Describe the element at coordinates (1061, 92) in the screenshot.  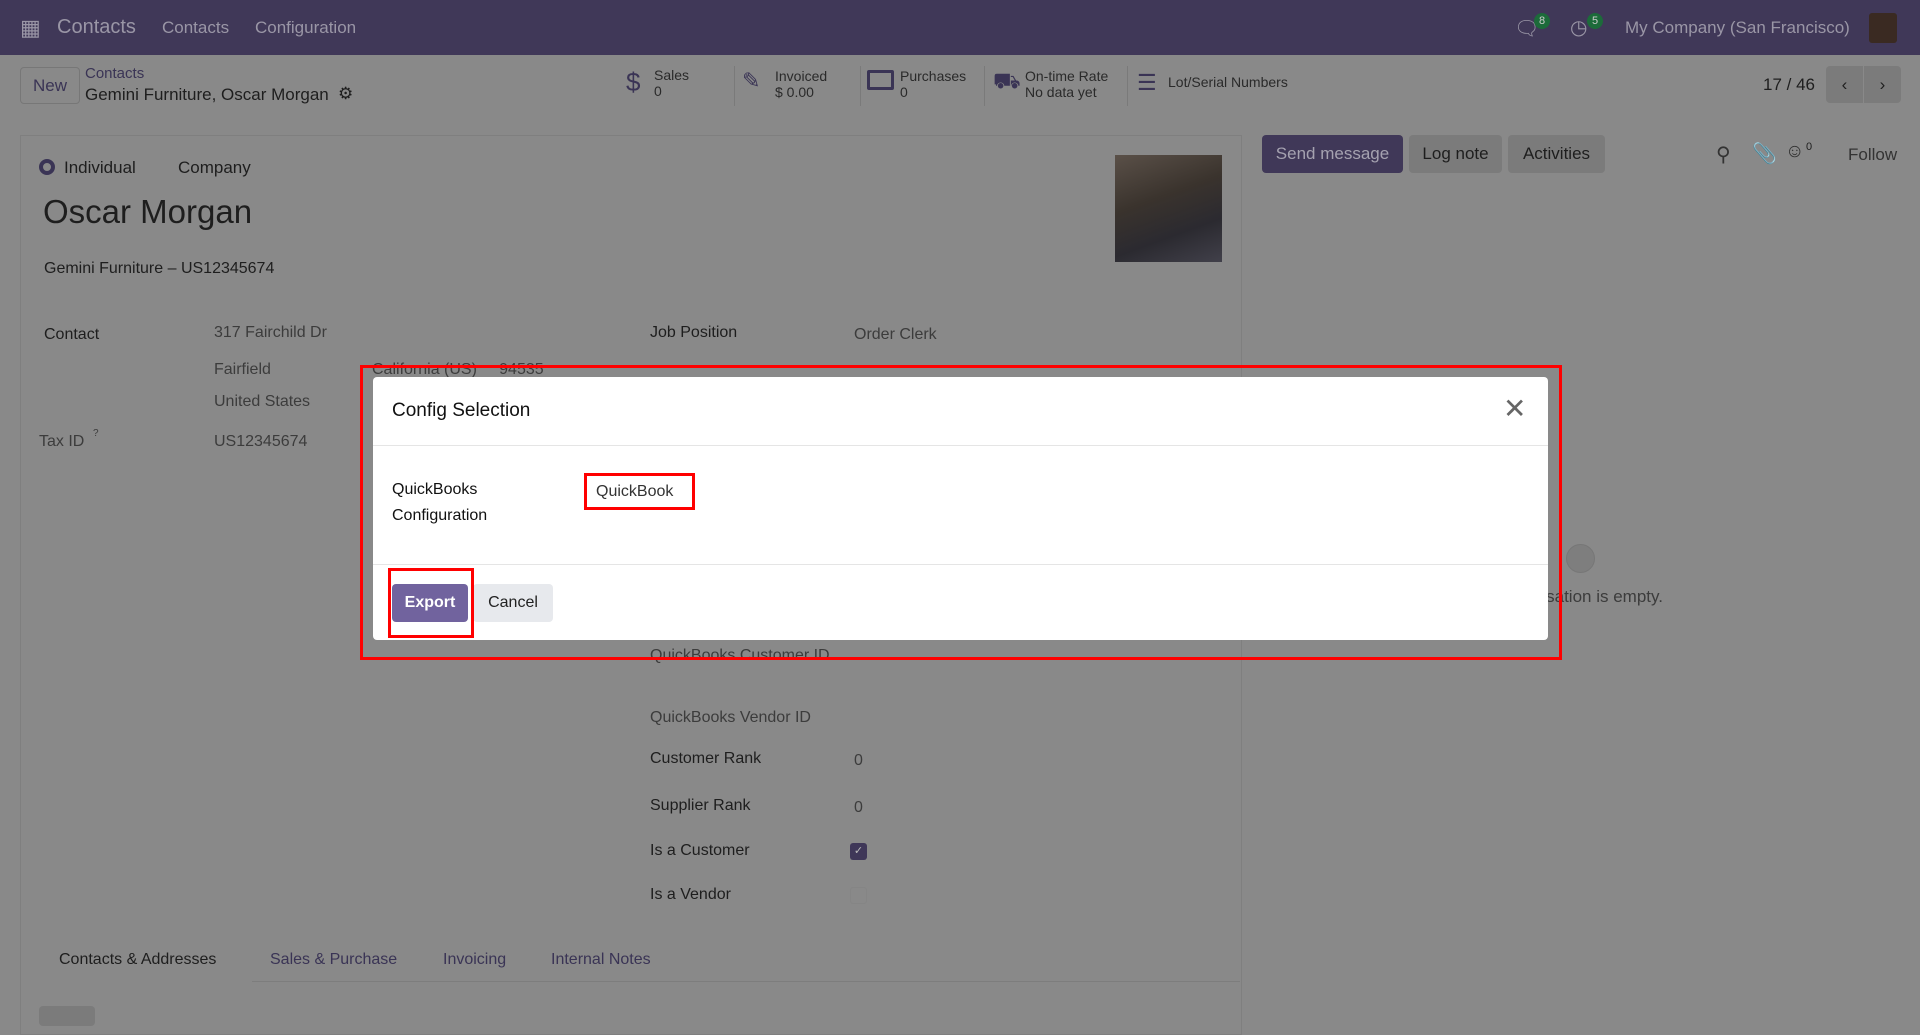
I see `stat-value: No data yet` at that location.